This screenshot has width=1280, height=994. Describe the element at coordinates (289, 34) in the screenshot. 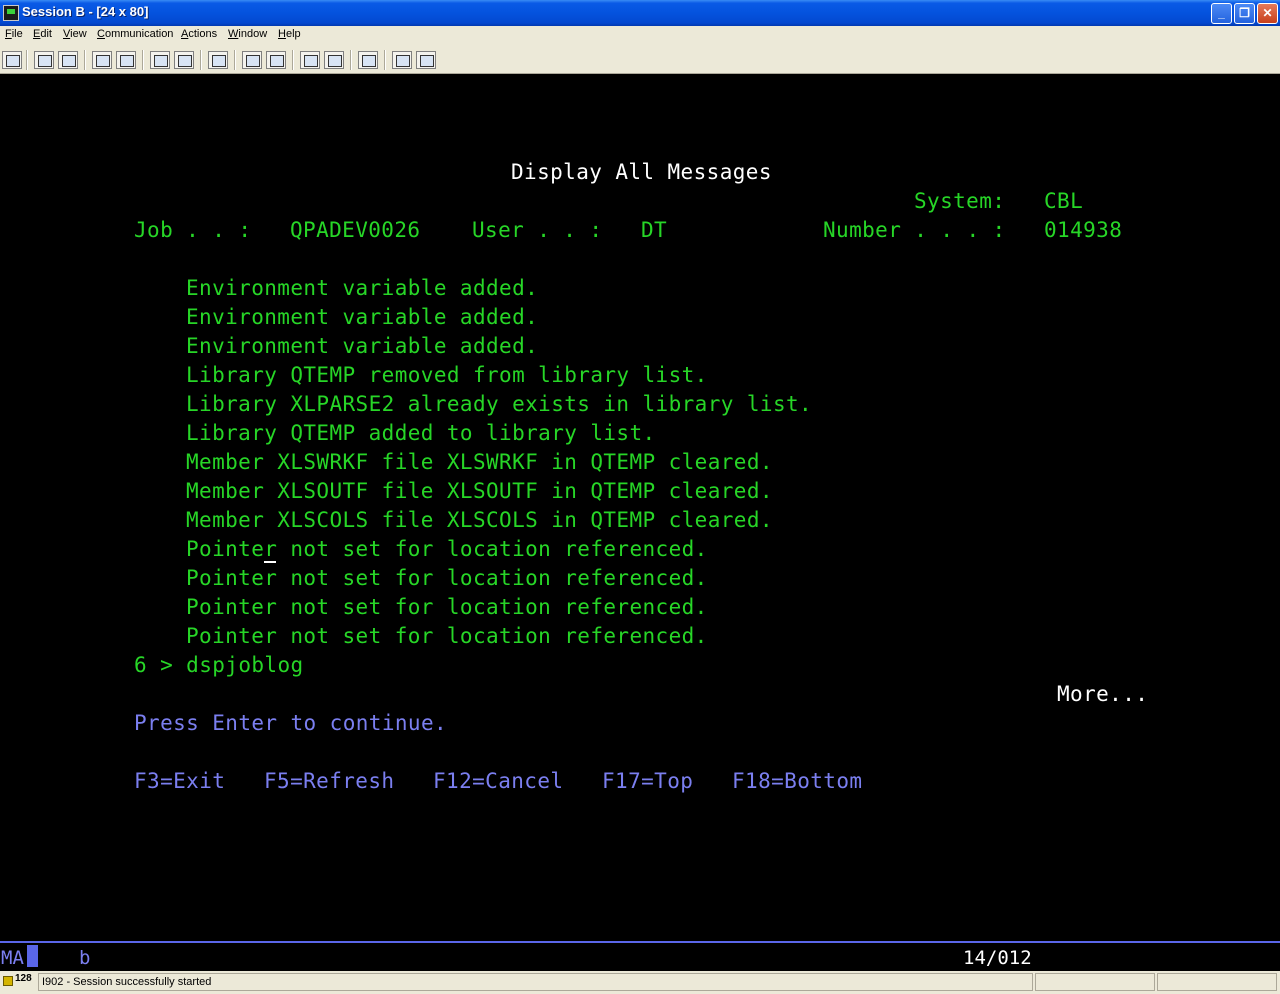

I see `menu-help: Help` at that location.